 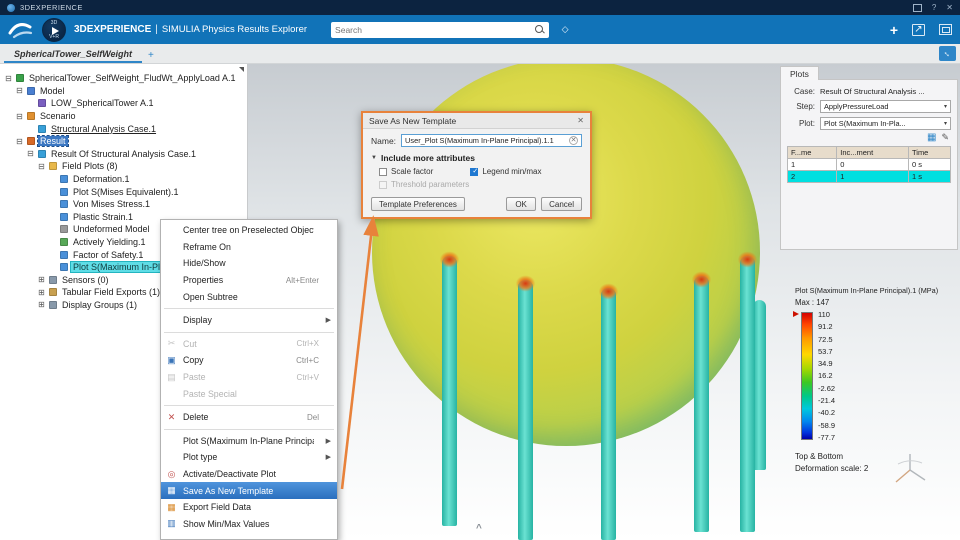 What do you see at coordinates (479, 528) in the screenshot?
I see `bottom-bar-expand-icon: ^` at bounding box center [479, 528].